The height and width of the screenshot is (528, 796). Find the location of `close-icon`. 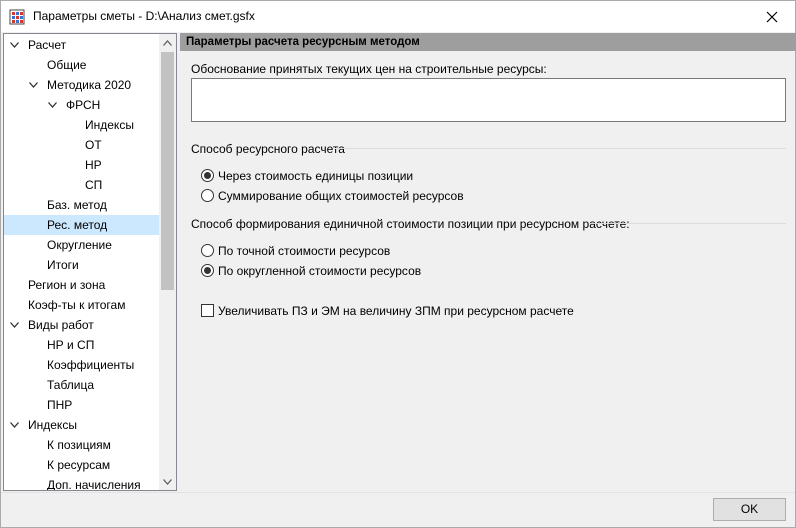

close-icon is located at coordinates (772, 16).